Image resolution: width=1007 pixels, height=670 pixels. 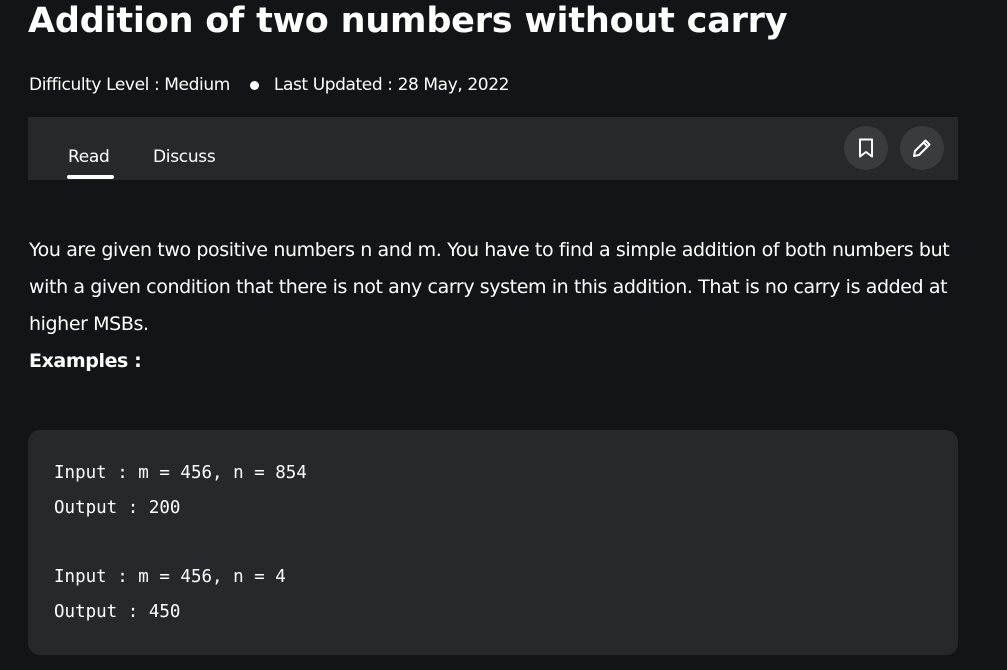 I want to click on example-1-output: Output : 200, so click(x=117, y=508).